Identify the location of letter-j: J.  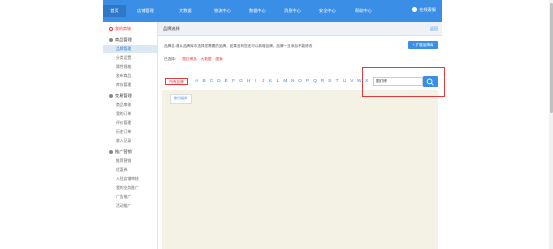
(263, 81).